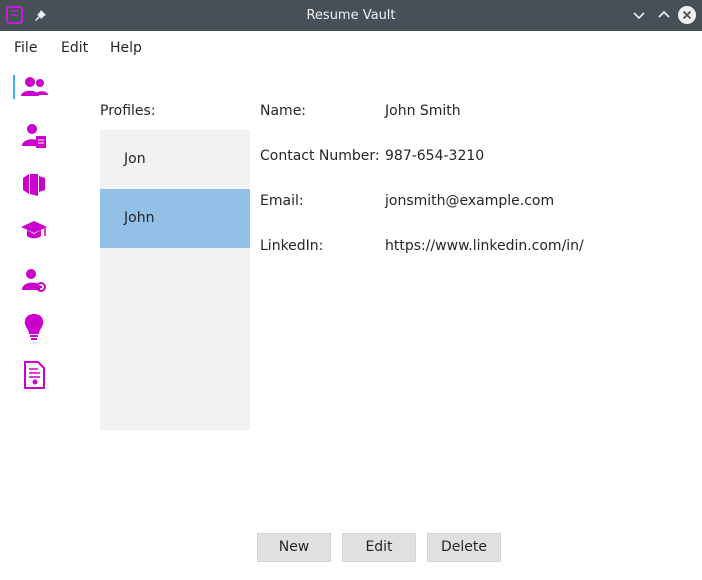  Describe the element at coordinates (470, 201) in the screenshot. I see `email-value: jonsmith@example.com` at that location.